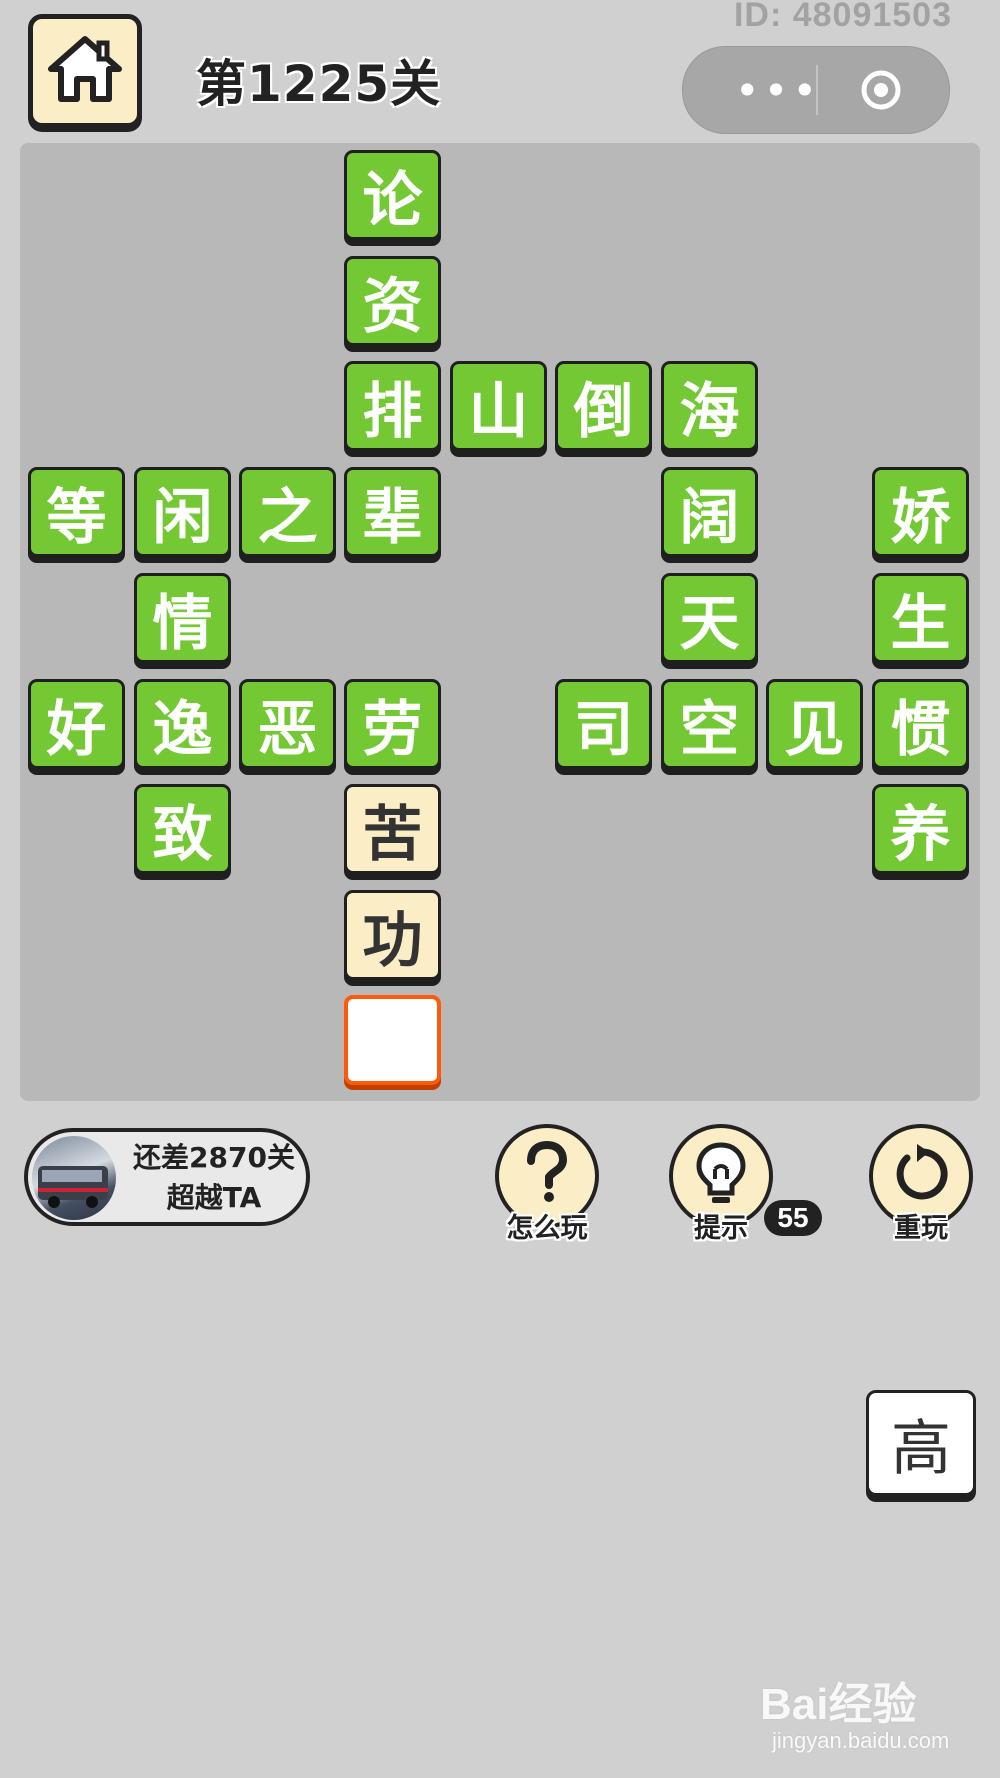 The height and width of the screenshot is (1778, 1000). Describe the element at coordinates (214, 1197) in the screenshot. I see `rank-line-2: 超越TA` at that location.